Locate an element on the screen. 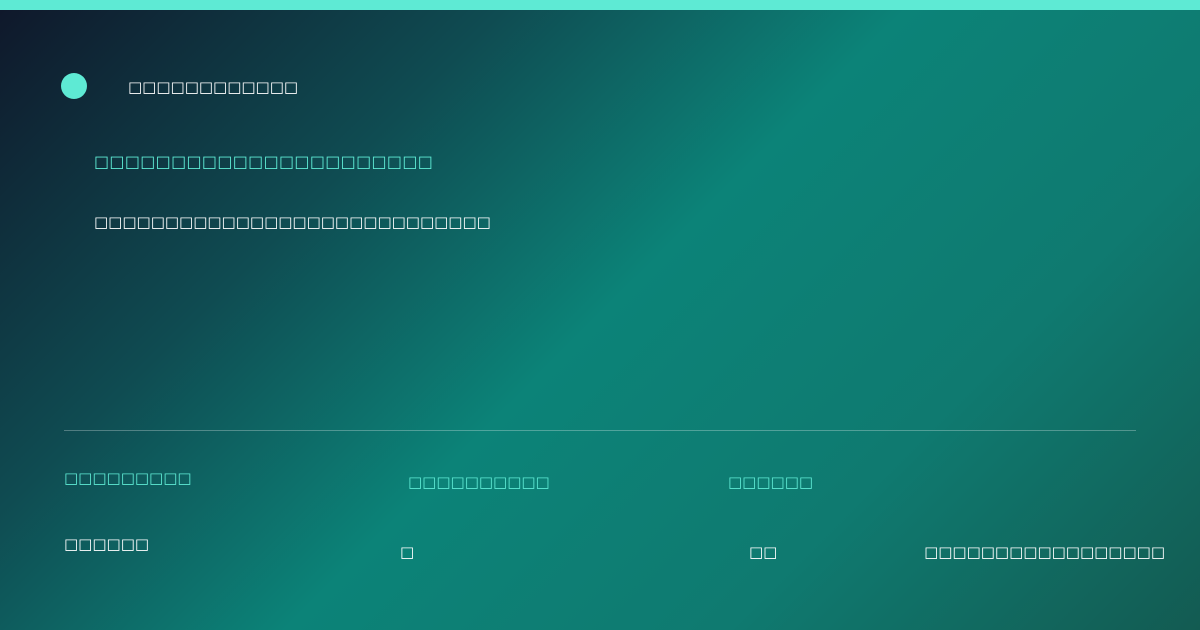 The width and height of the screenshot is (1200, 630). footer-value-4: □□□□□□□□□□□□□□□□□ is located at coordinates (1044, 552).